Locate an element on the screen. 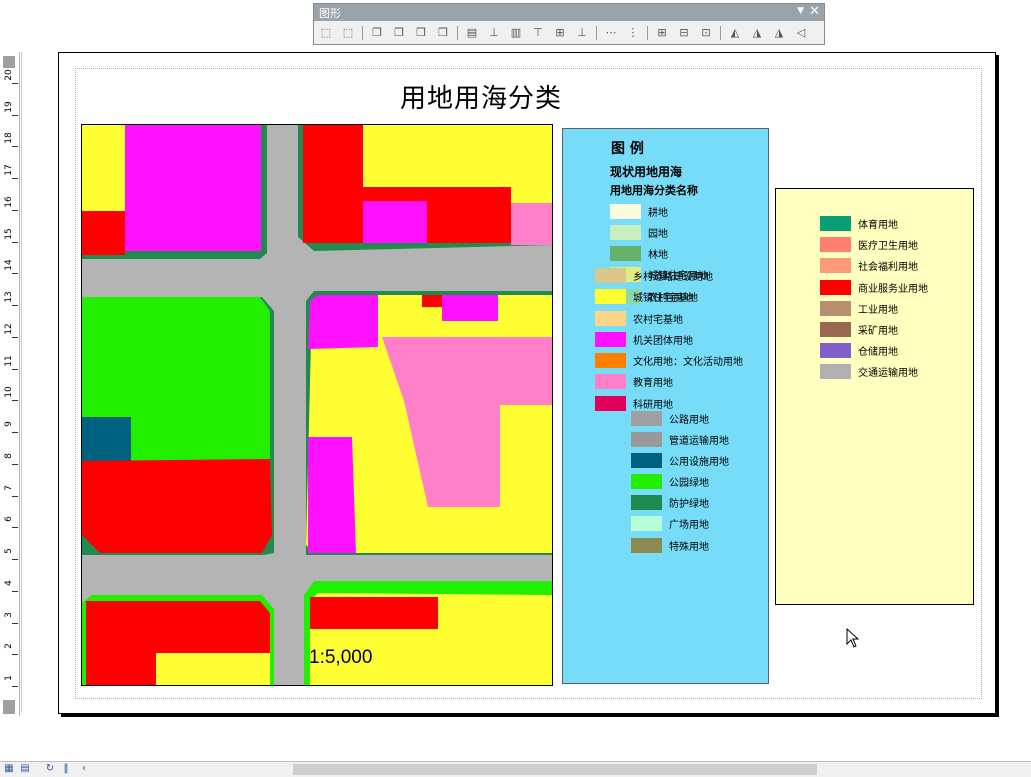  bring-forward-icon: ❐ is located at coordinates (421, 33).